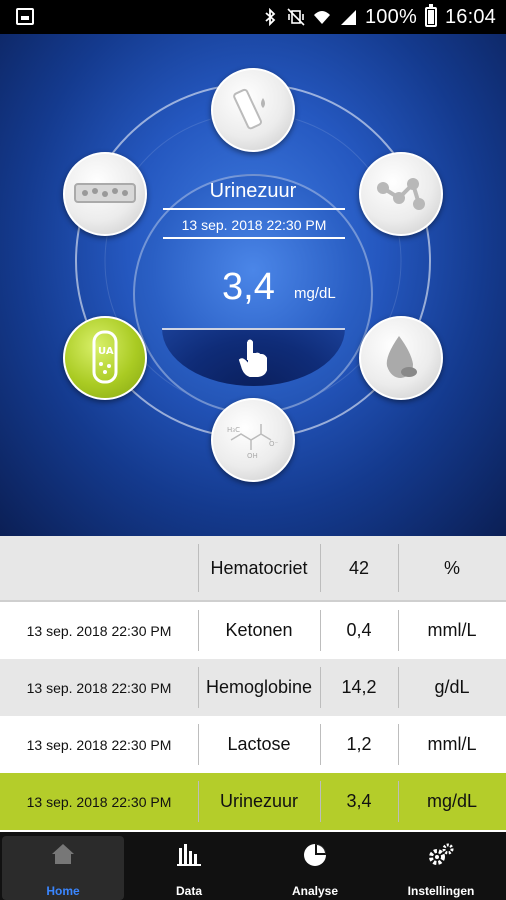  What do you see at coordinates (188, 891) in the screenshot?
I see `nav-data-label: Data` at bounding box center [188, 891].